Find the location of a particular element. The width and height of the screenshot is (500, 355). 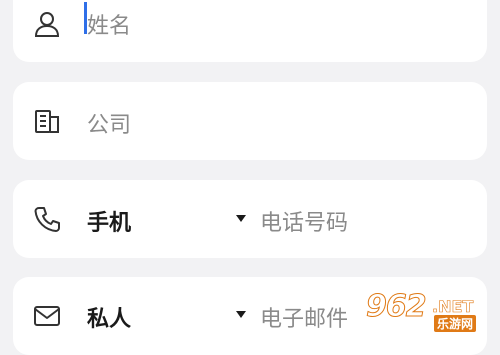

person-icon is located at coordinates (47, 24).